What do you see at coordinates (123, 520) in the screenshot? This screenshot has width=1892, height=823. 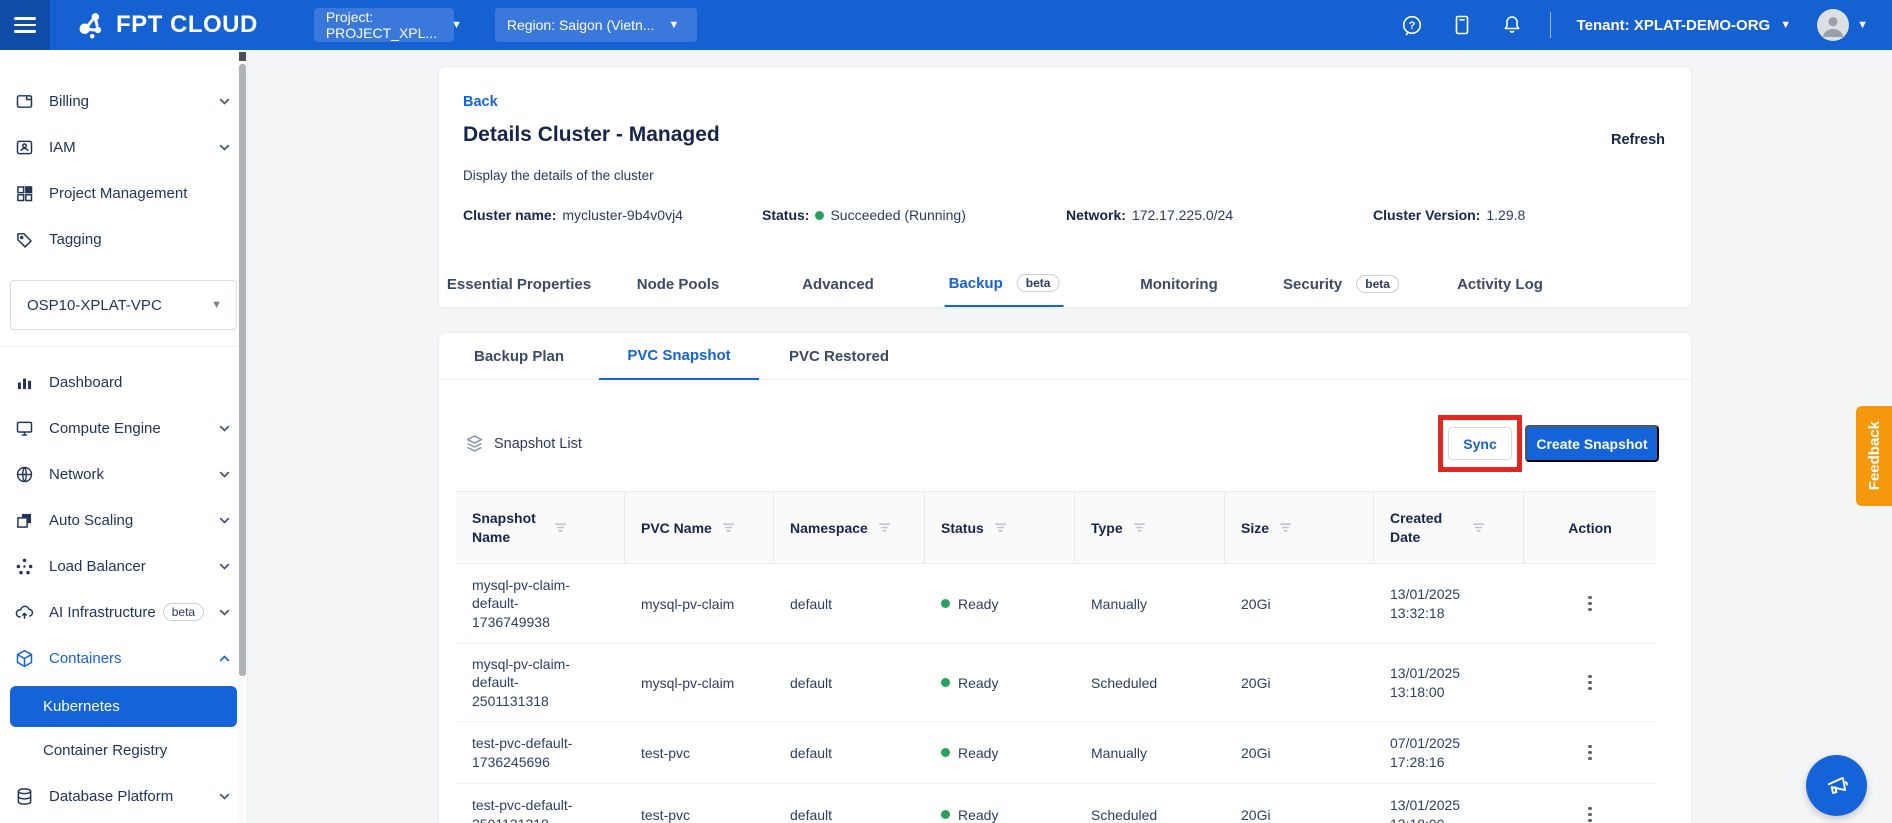 I see `sidebar-item-auto-scaling: Auto Scaling` at bounding box center [123, 520].